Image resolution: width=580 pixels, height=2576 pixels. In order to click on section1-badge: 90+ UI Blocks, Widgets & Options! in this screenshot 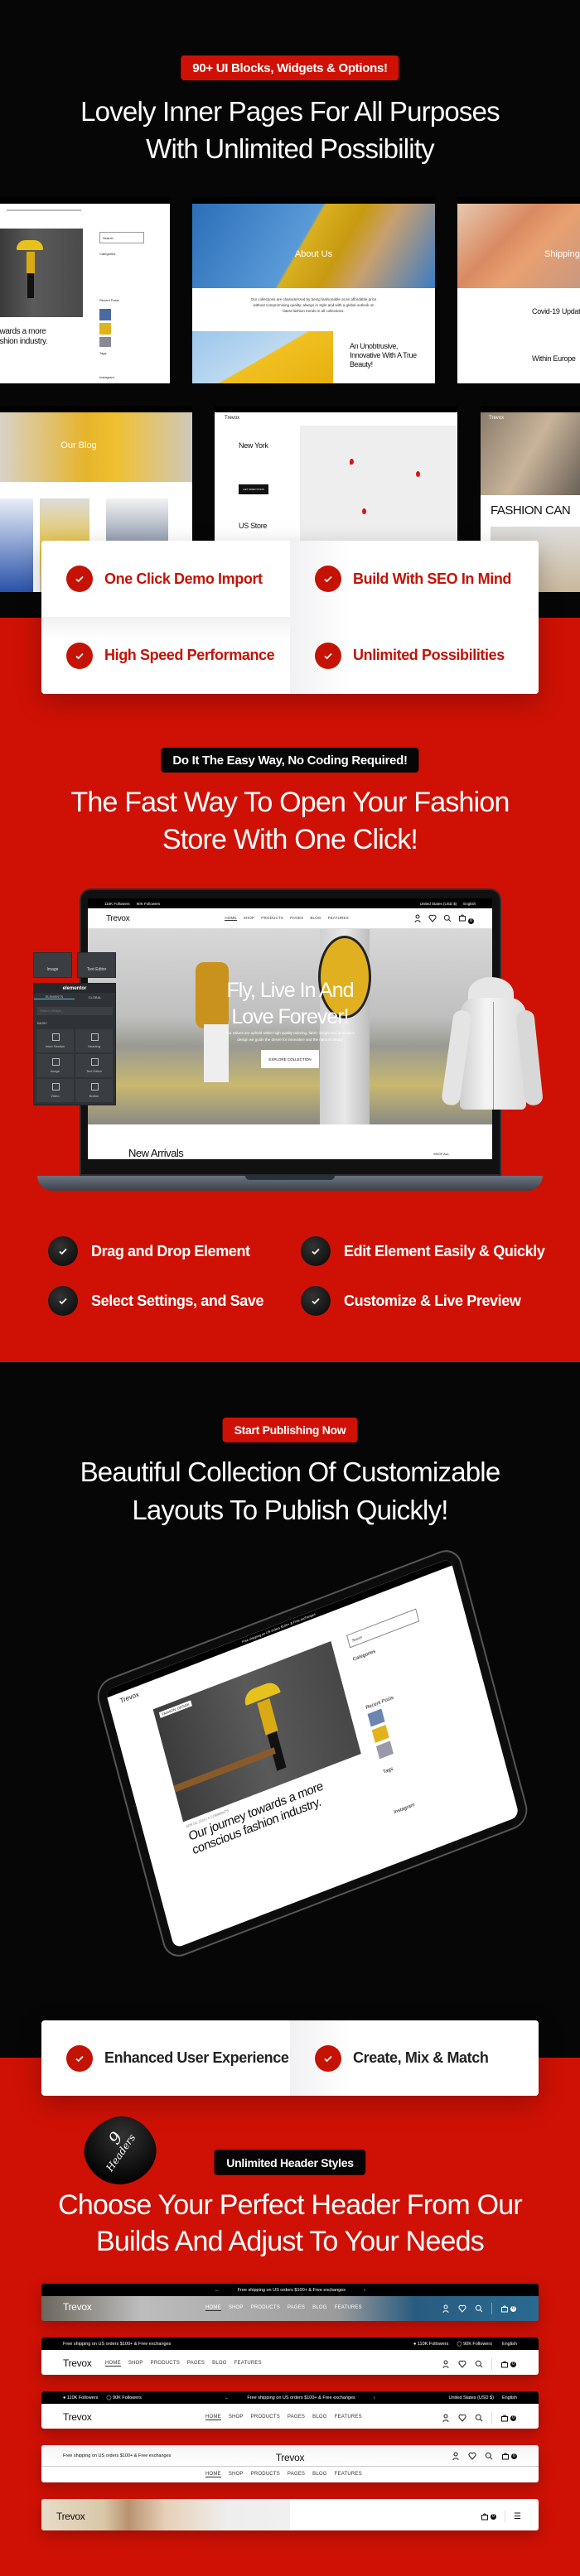, I will do `click(290, 67)`.